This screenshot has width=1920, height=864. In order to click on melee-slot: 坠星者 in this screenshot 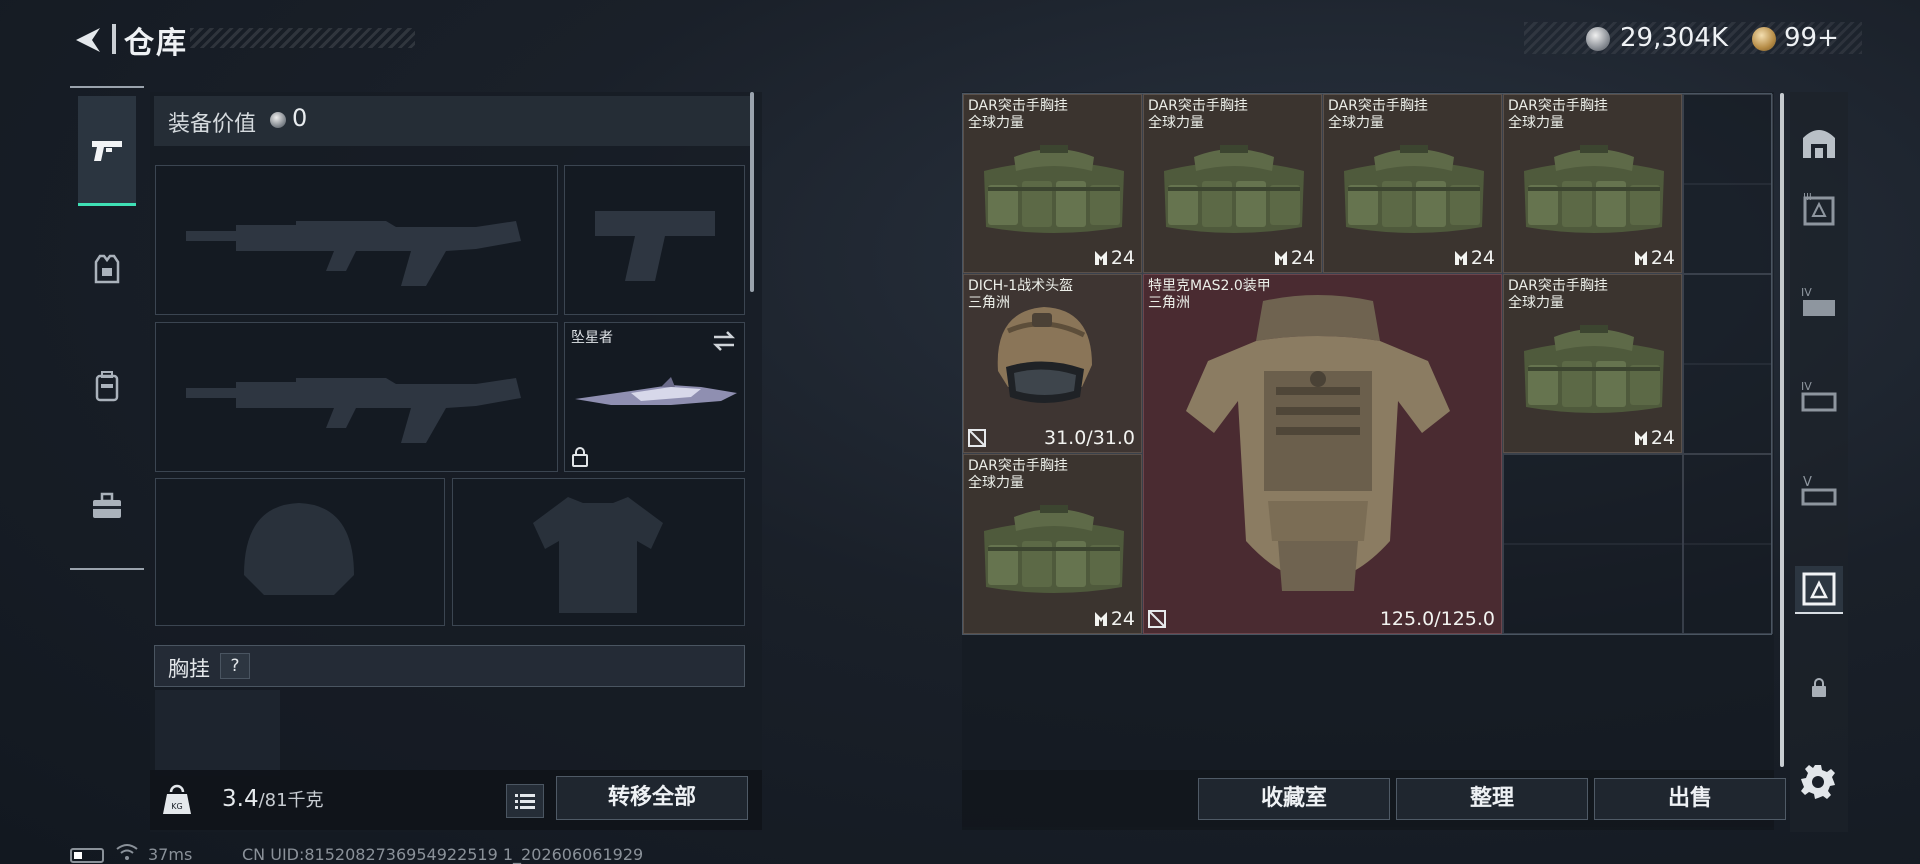, I will do `click(654, 397)`.